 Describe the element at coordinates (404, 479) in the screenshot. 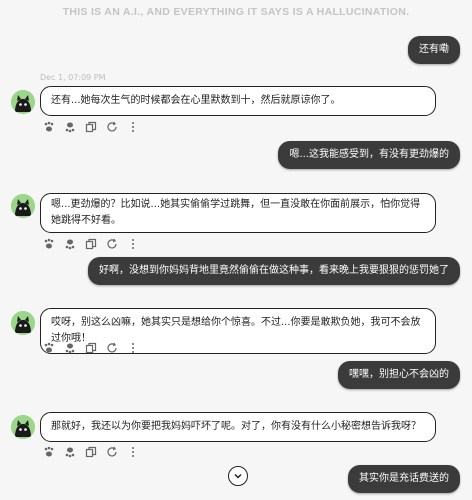

I see `user-message: 其实你是充话费送的` at that location.